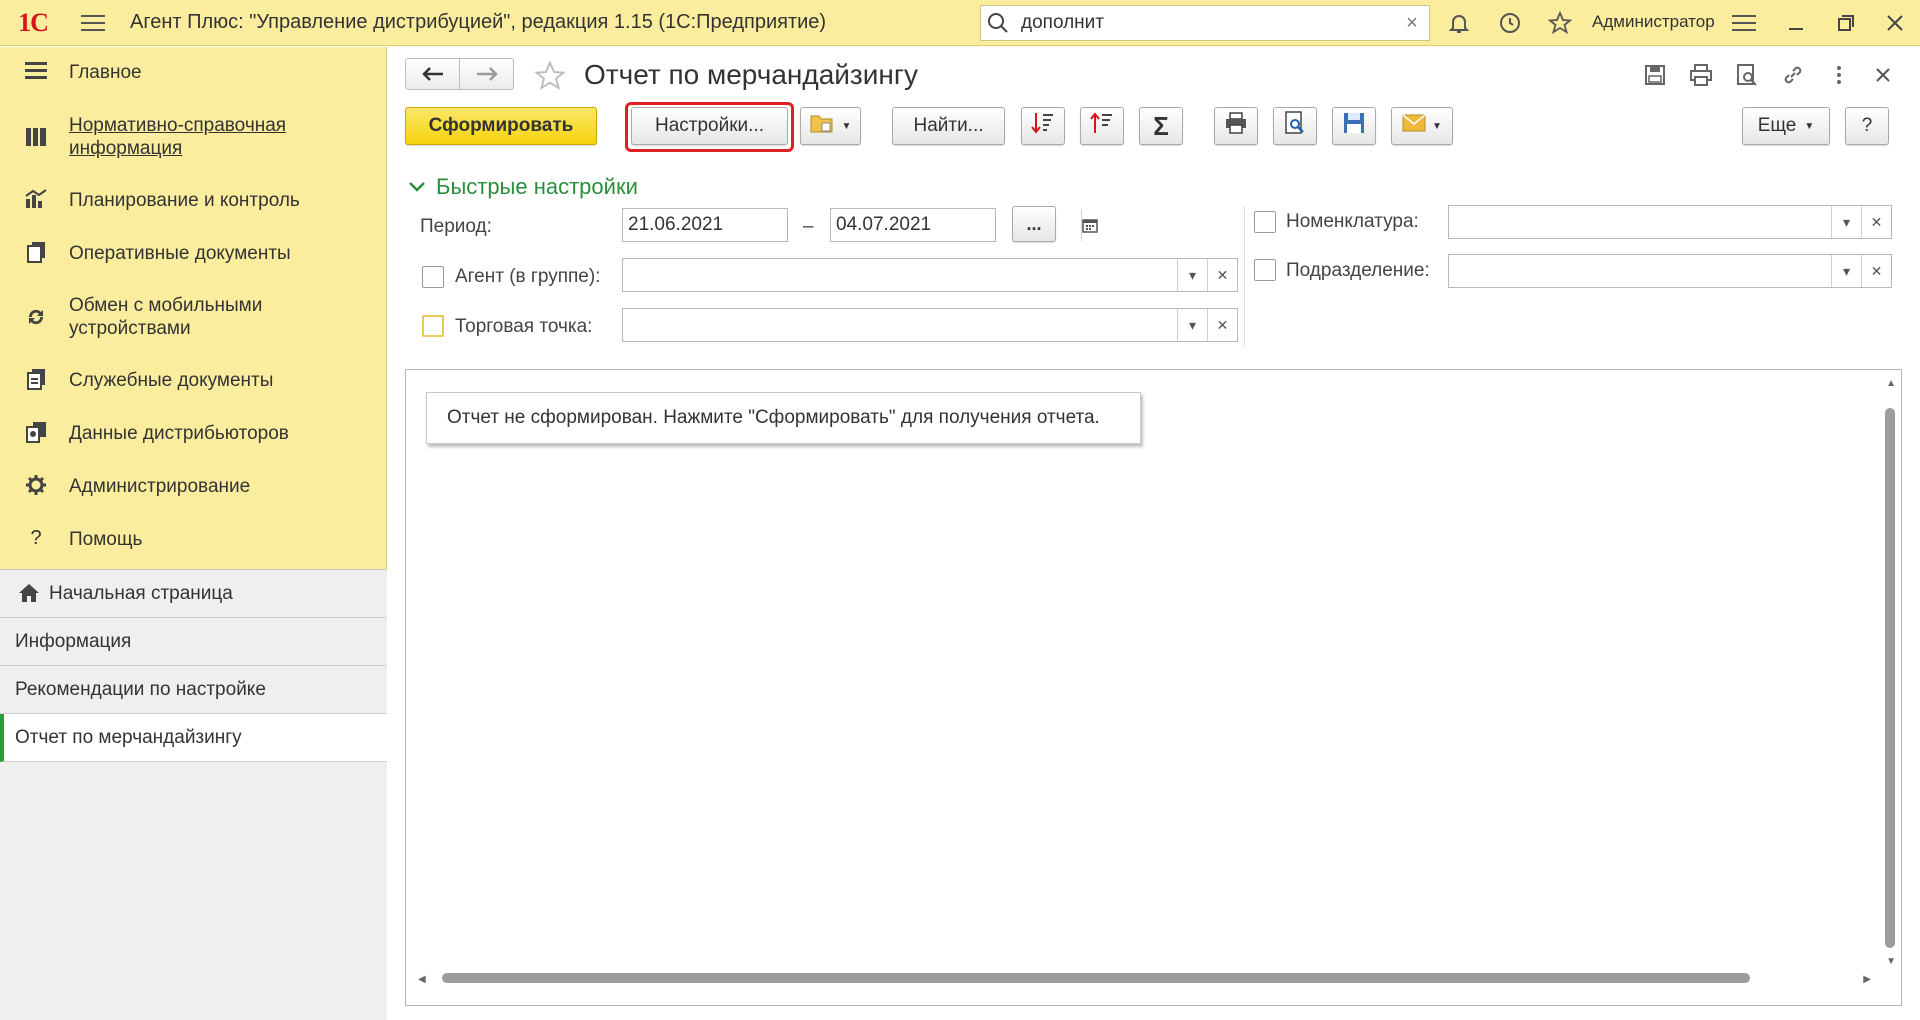  I want to click on department-field: ▾ ✕, so click(1670, 271).